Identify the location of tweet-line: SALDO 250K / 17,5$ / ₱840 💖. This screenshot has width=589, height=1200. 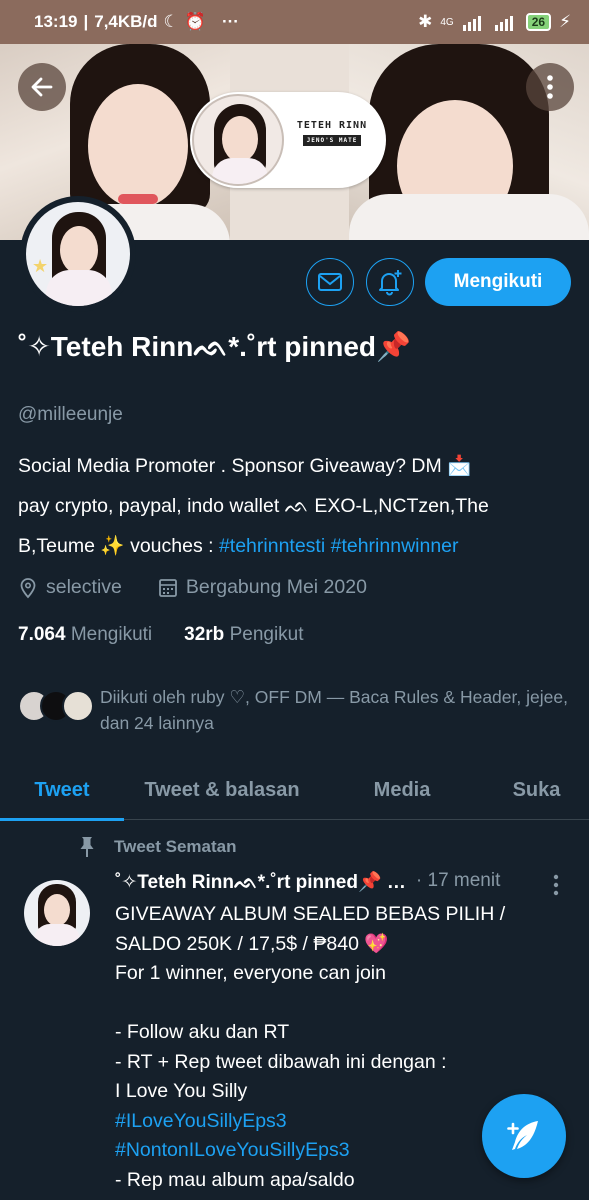
(252, 943).